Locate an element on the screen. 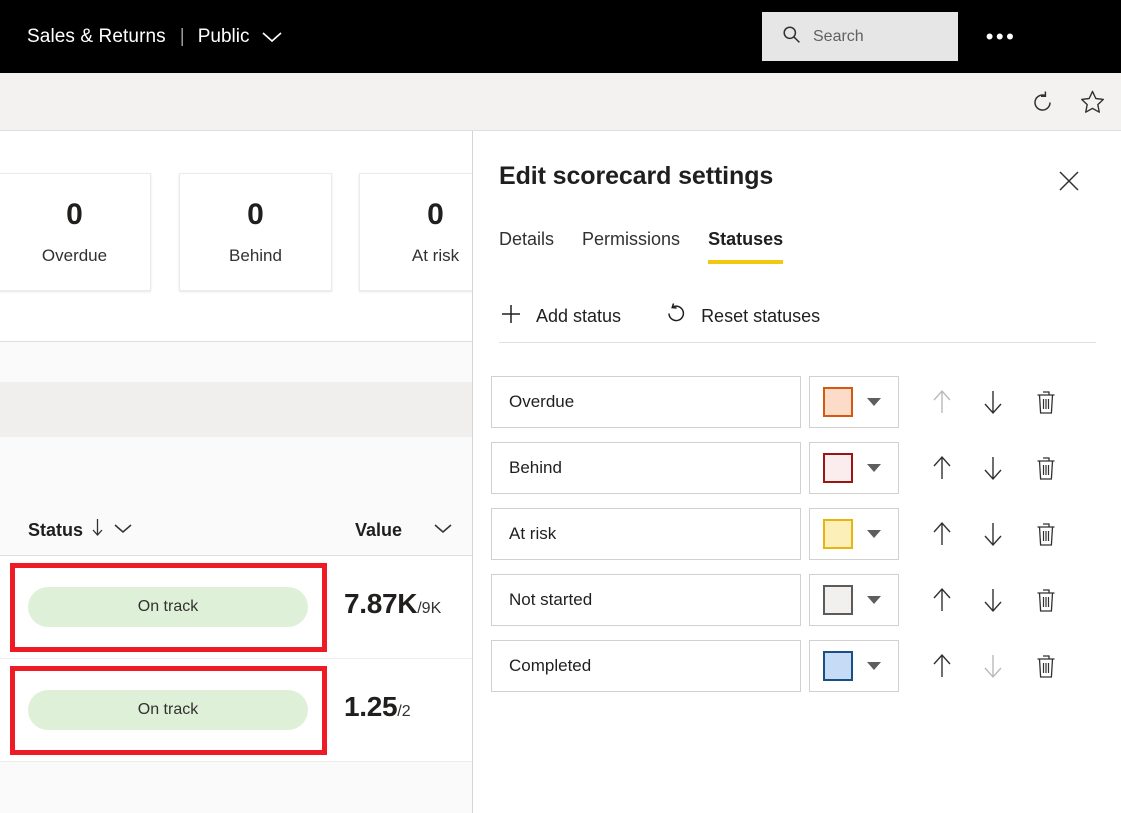 This screenshot has width=1121, height=813. column-header-label: Status is located at coordinates (56, 529).